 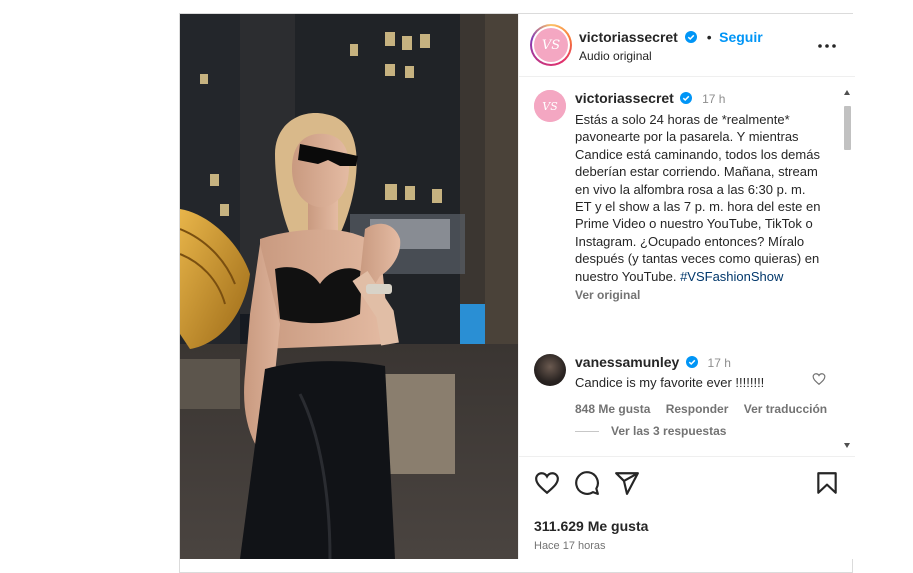 I want to click on header-account-line: victoriassecret • Seguir, so click(x=671, y=38).